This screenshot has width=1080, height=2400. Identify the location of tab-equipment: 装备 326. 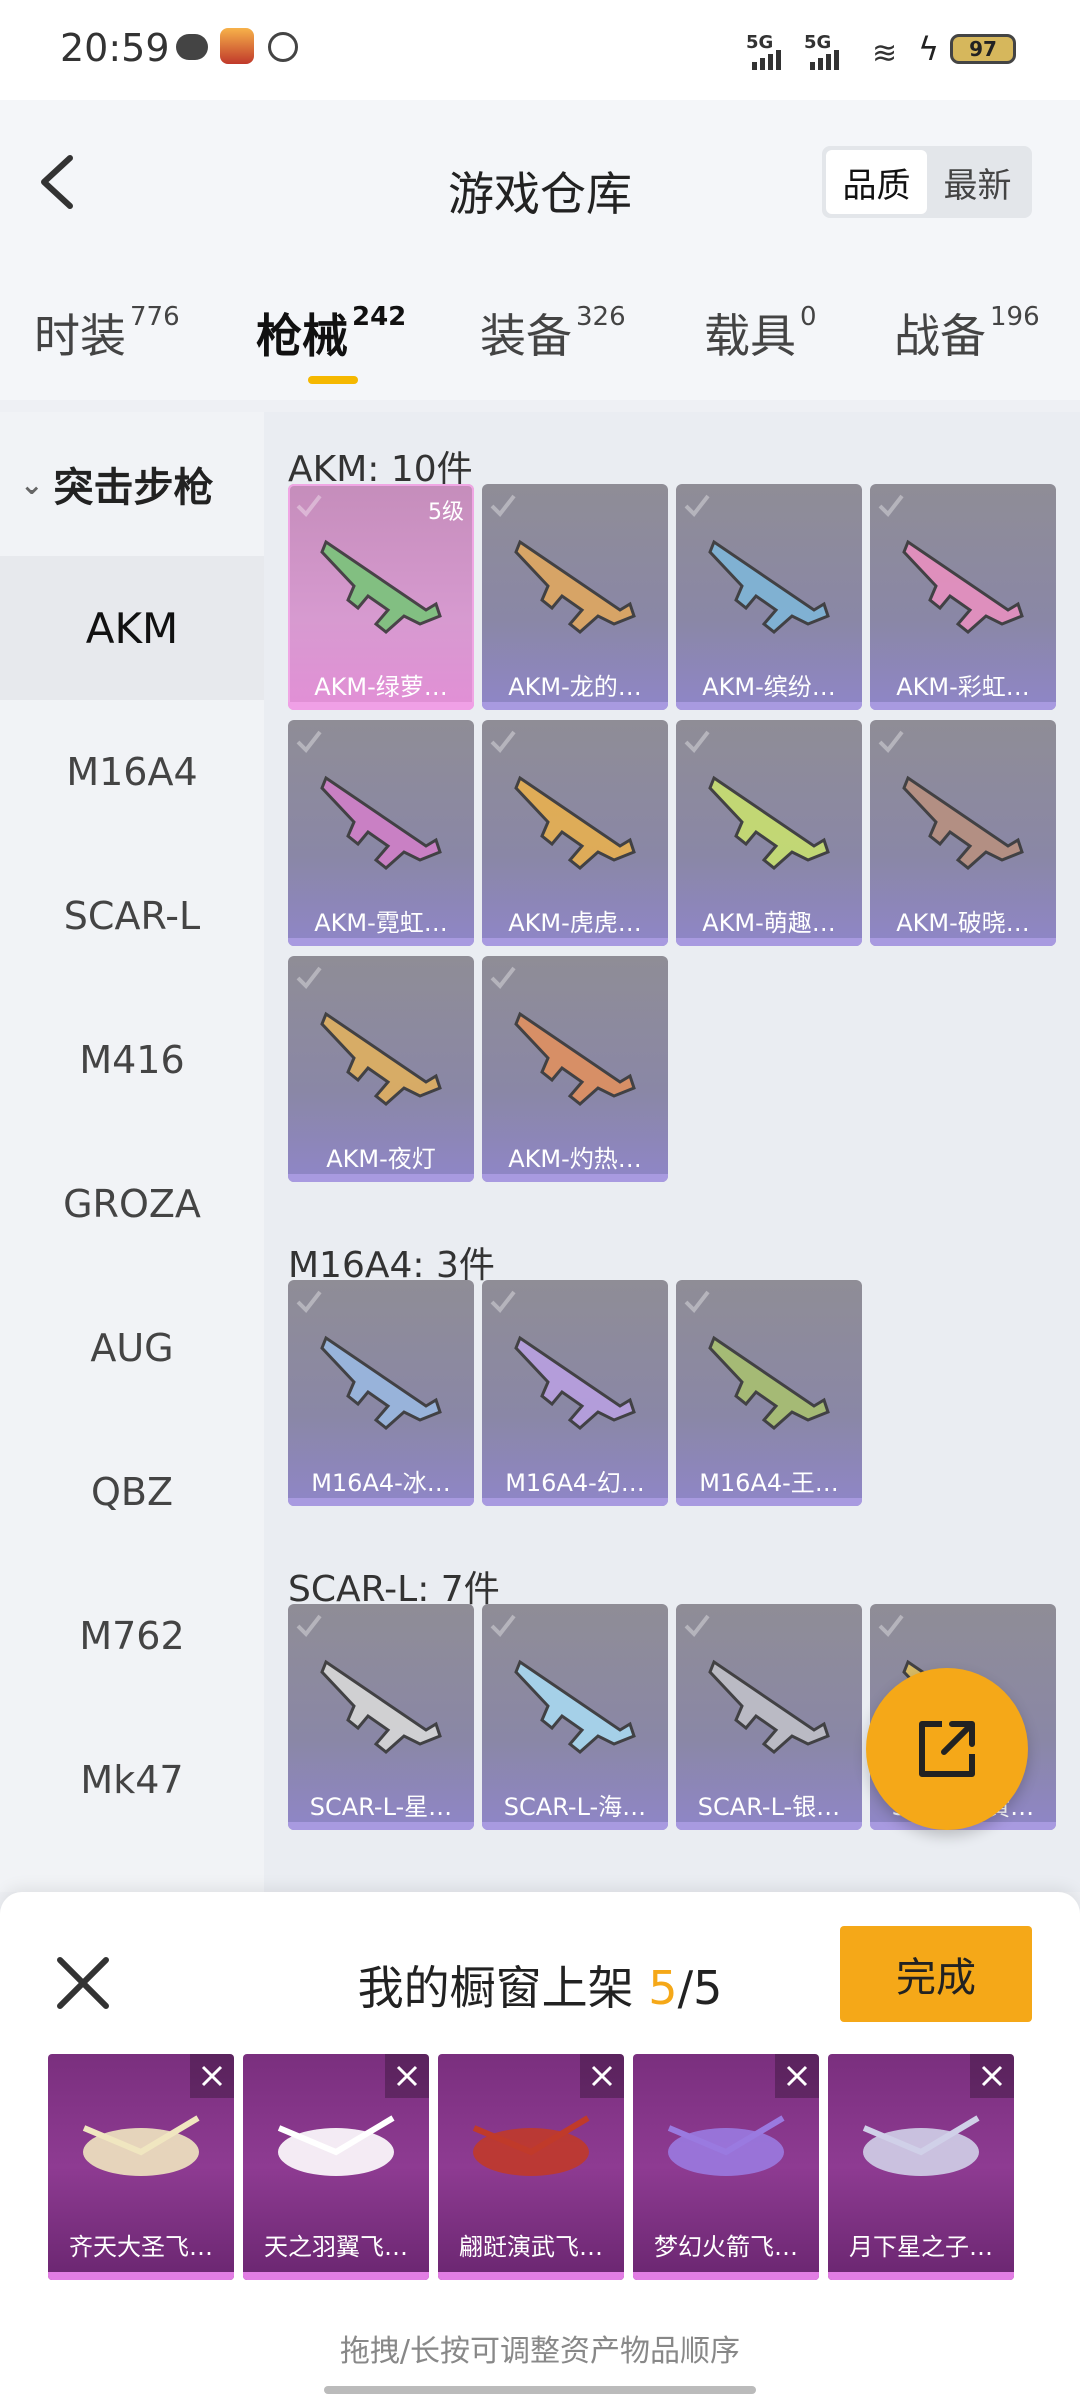
(553, 333).